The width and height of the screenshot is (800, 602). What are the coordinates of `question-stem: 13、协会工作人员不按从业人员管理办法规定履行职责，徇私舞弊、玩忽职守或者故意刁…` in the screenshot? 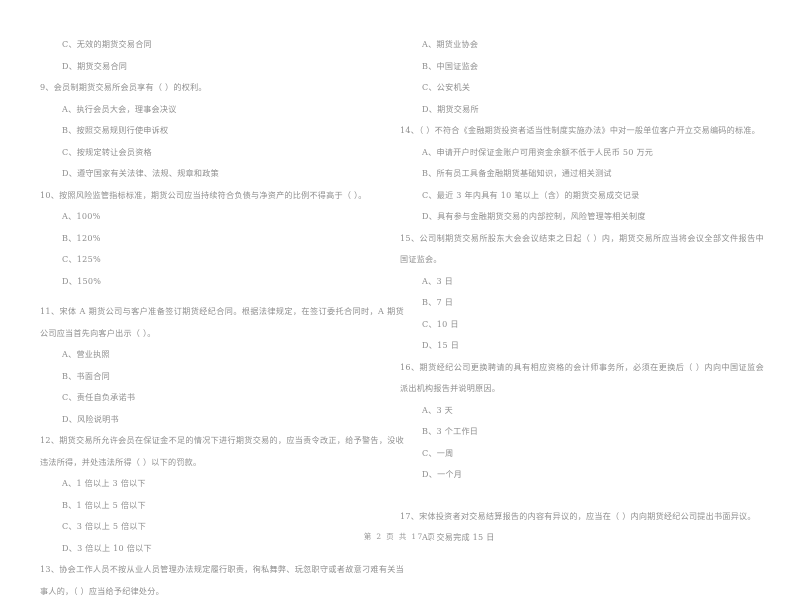 It's located at (222, 580).